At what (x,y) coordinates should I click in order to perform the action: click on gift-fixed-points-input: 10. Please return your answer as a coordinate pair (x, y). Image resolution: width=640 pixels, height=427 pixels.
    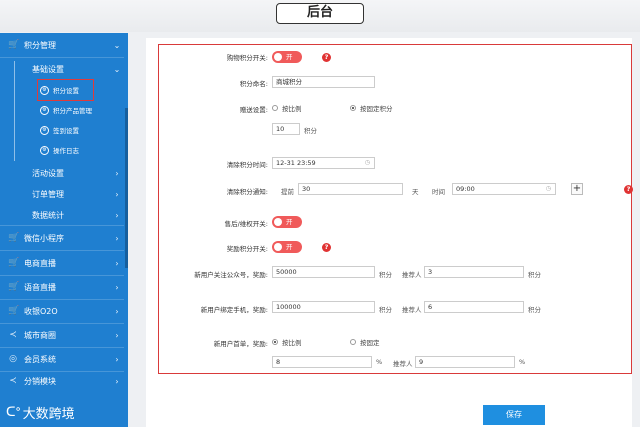
    Looking at the image, I should click on (286, 129).